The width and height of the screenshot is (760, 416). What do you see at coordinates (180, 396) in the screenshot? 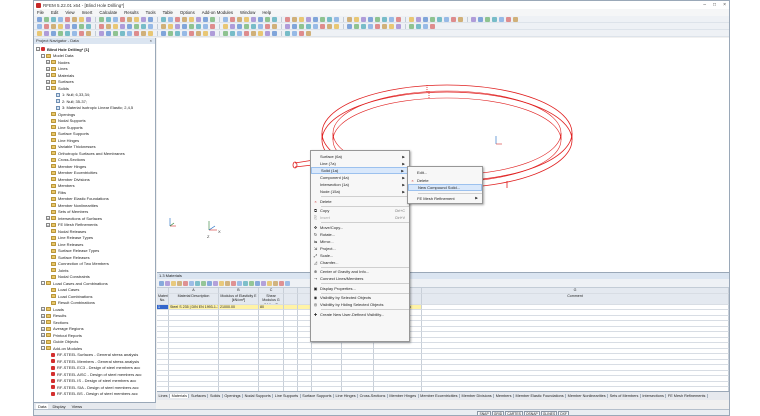
I see `sheet-tab: Materials` at bounding box center [180, 396].